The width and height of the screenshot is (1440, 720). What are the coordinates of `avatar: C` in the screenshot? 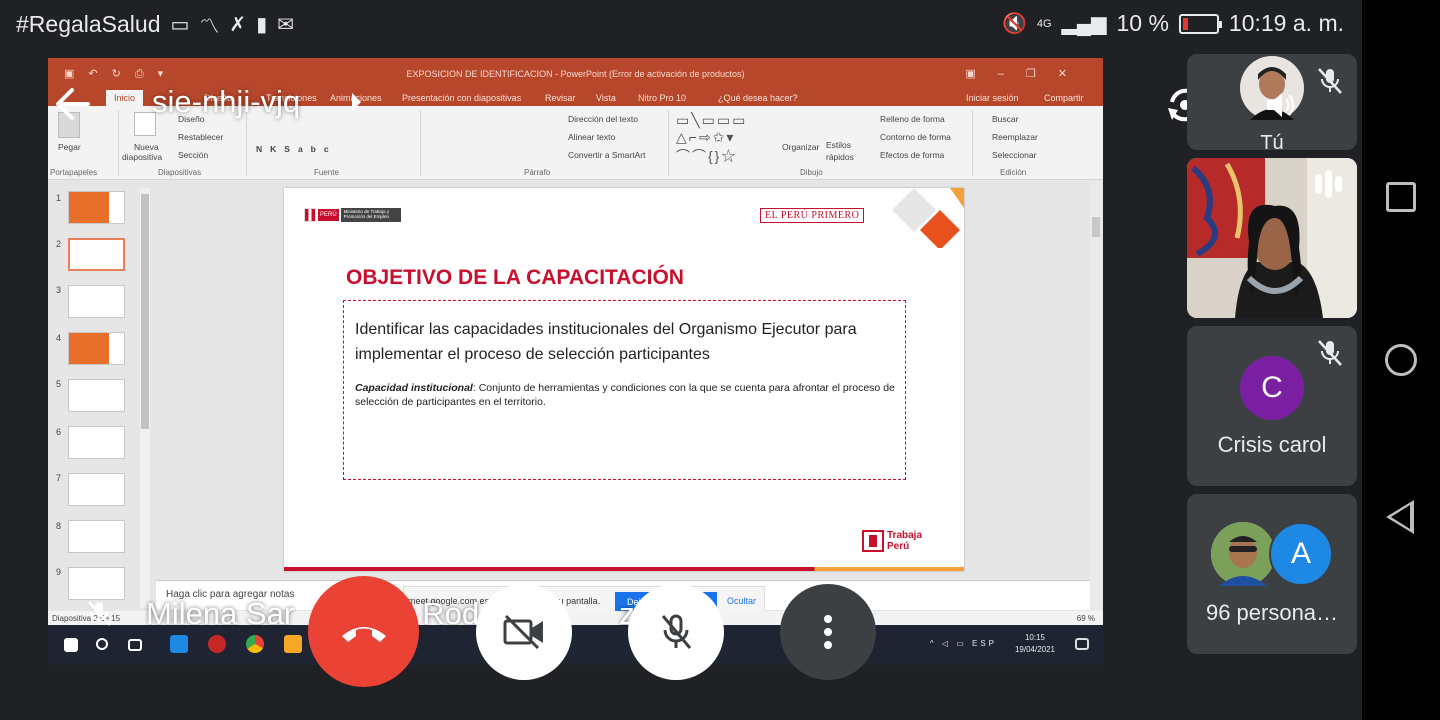 It's located at (1272, 388).